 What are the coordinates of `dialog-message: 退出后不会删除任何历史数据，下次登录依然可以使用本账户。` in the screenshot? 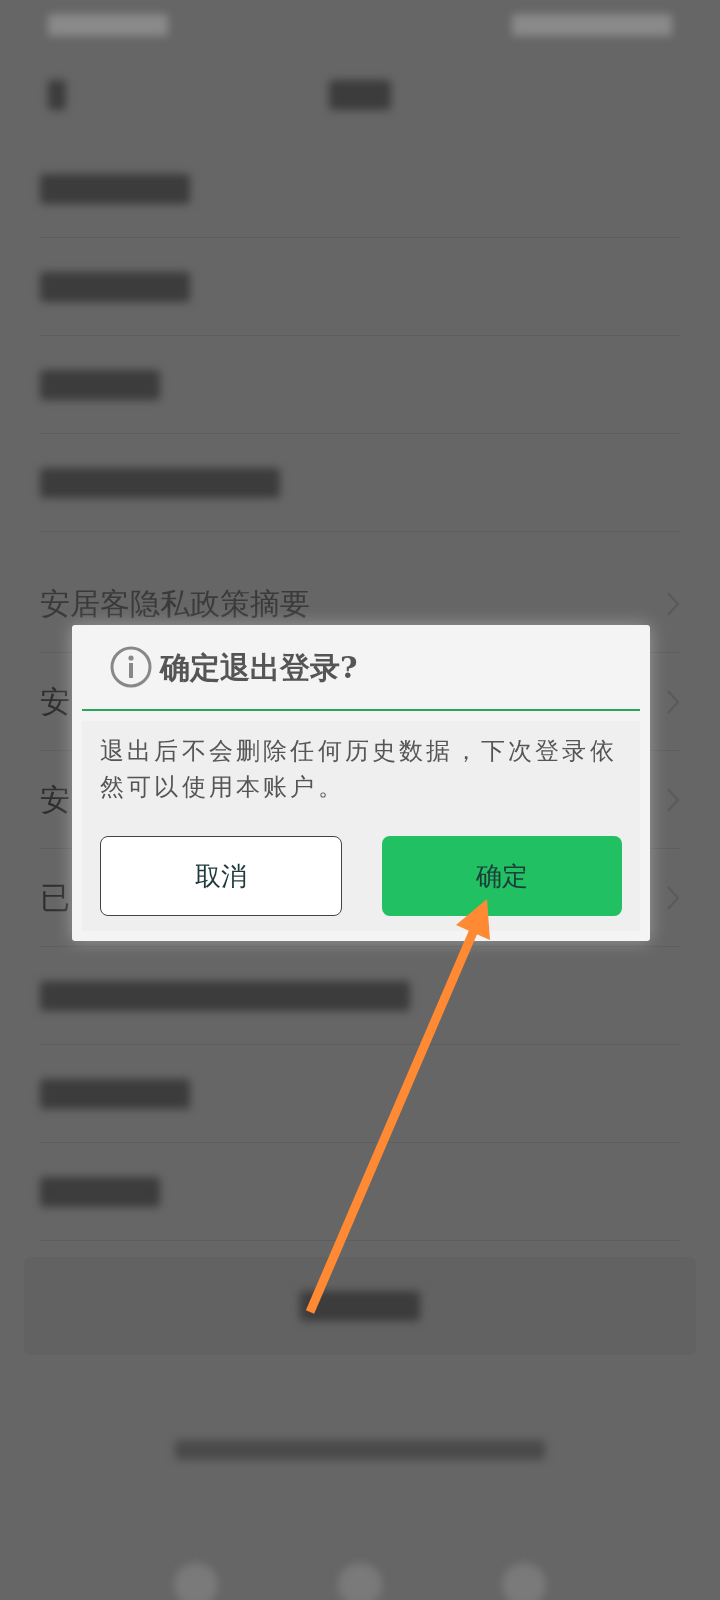 It's located at (361, 771).